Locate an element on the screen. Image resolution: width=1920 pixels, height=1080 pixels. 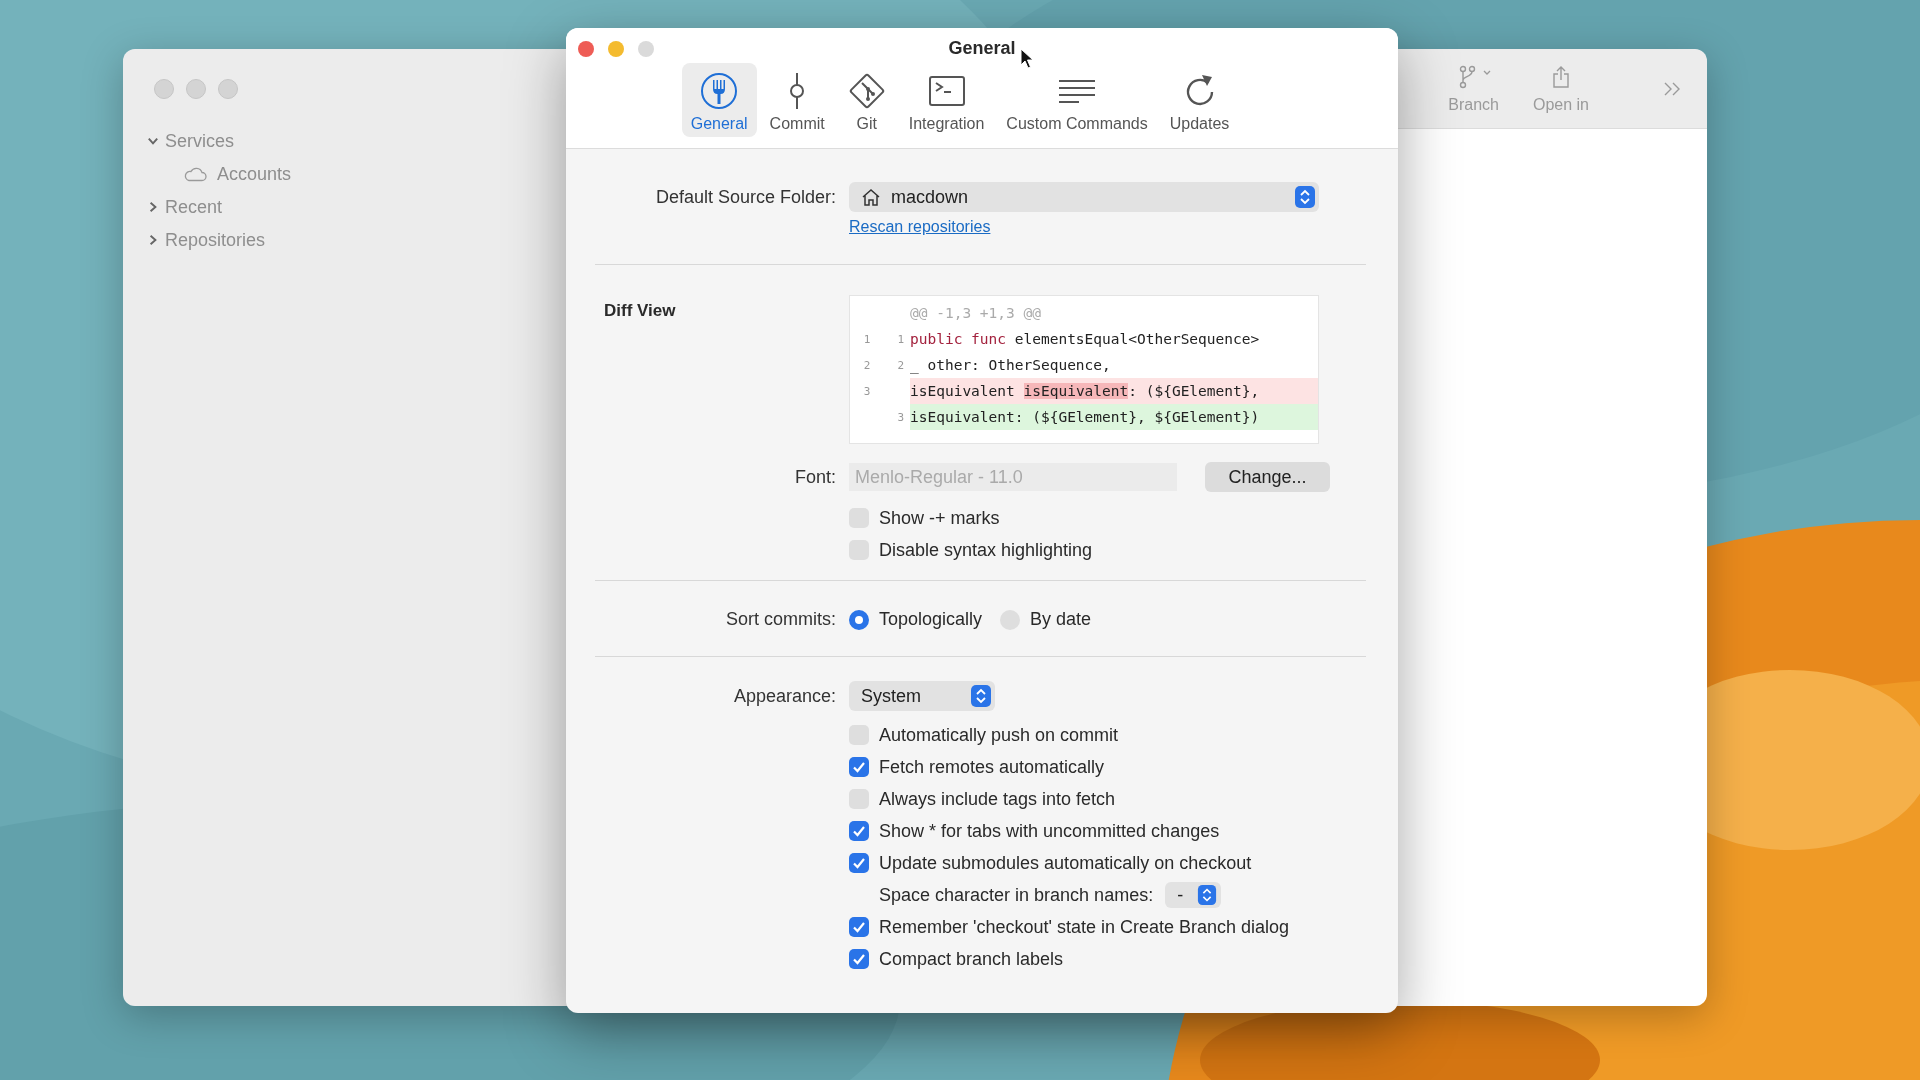
field-label: Font: is located at coordinates (814, 477).